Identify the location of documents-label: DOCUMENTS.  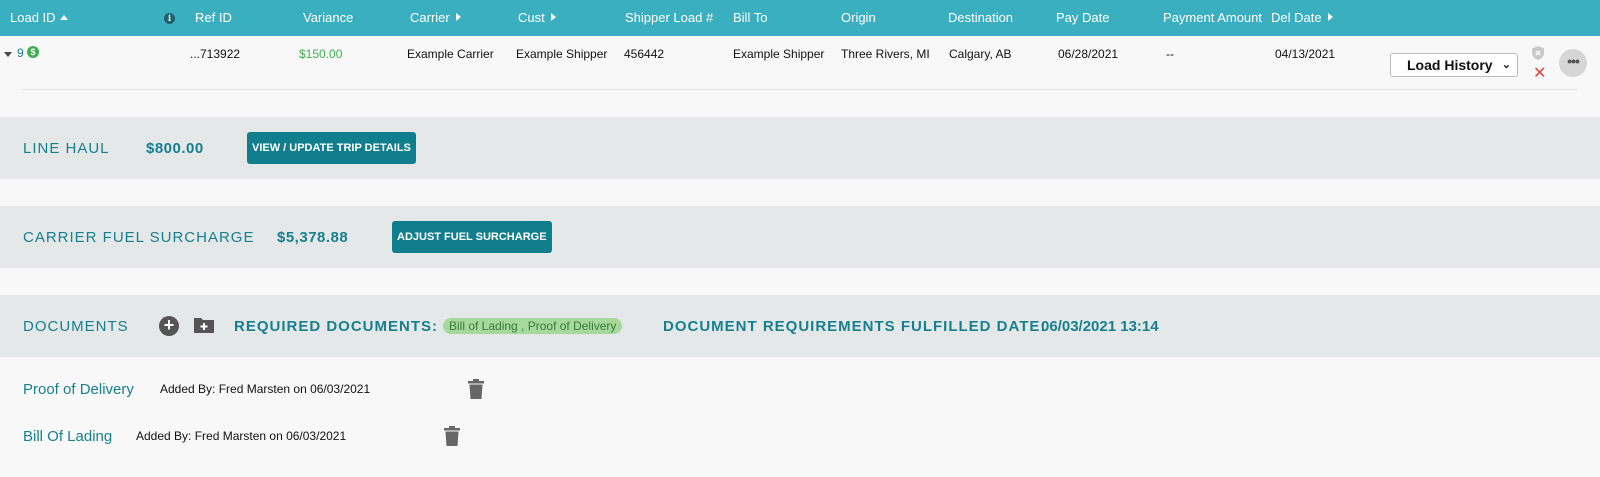
(76, 326).